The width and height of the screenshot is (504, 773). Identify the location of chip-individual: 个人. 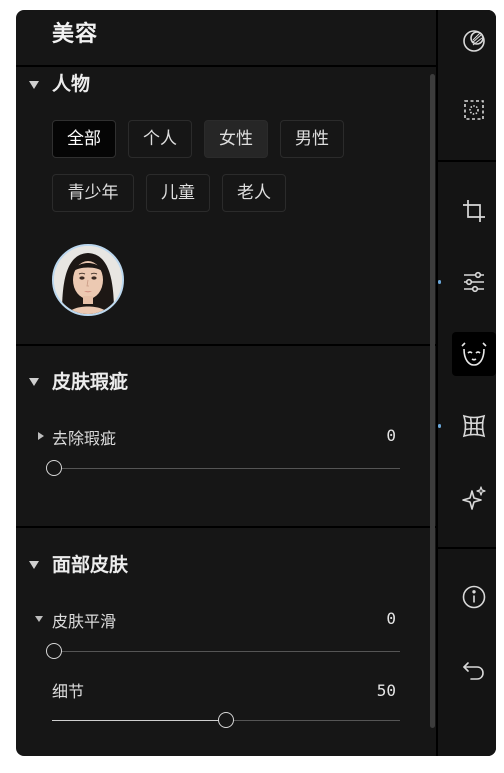
(160, 139).